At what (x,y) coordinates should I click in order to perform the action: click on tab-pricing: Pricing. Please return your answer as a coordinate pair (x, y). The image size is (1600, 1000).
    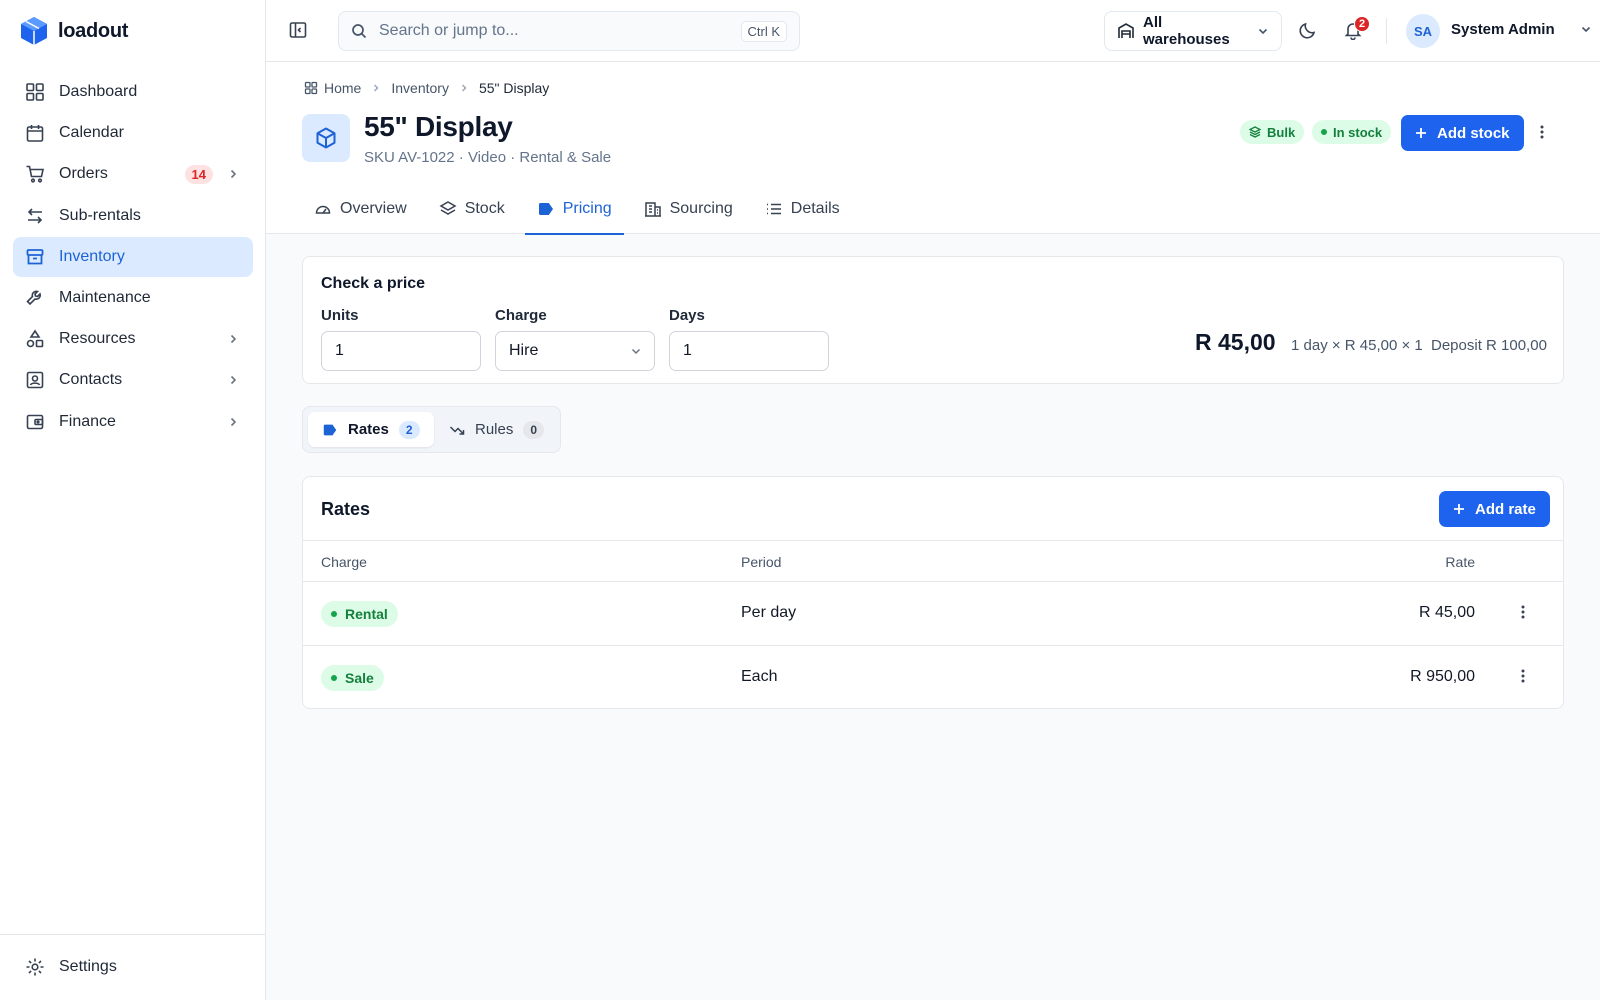
    Looking at the image, I should click on (574, 209).